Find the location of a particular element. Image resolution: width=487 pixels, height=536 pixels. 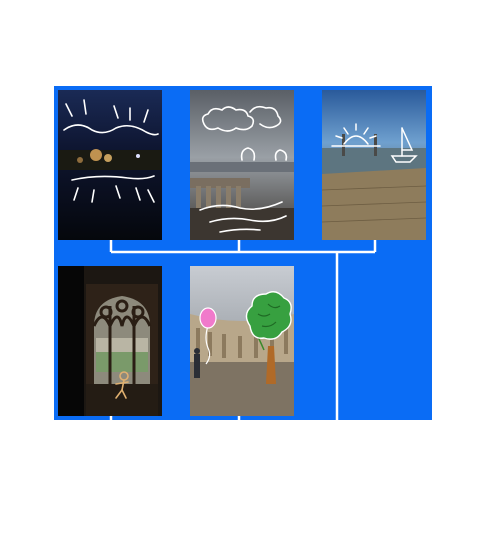

night-town-photo-icon is located at coordinates (110, 165).